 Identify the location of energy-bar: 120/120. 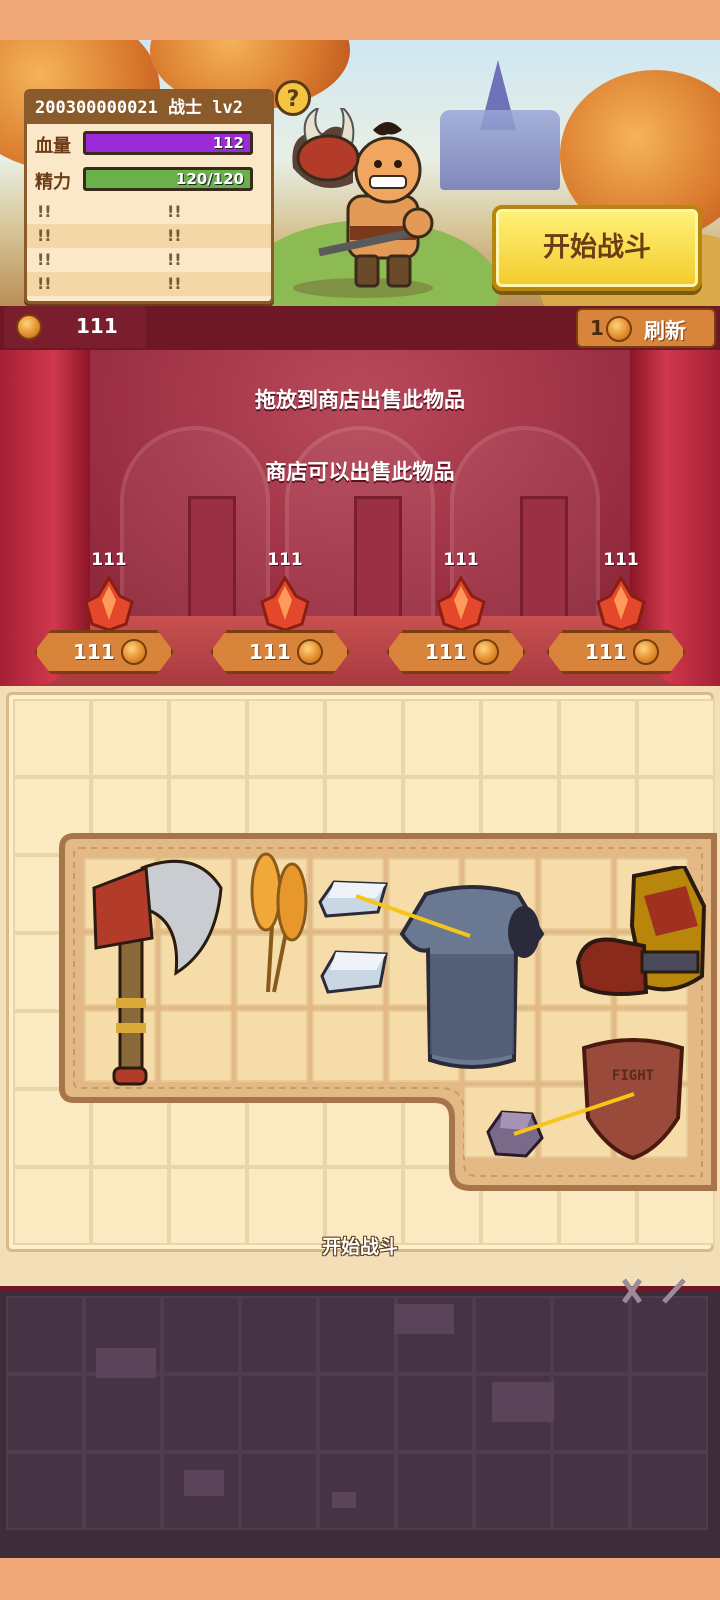
(168, 179).